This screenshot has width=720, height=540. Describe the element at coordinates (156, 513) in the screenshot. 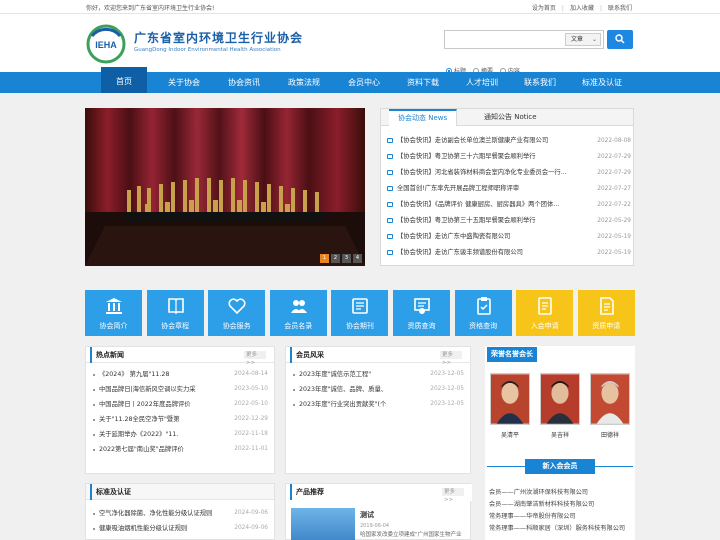

I see `item-title: 空气净化器除菌、净化性能分级认证规则` at that location.